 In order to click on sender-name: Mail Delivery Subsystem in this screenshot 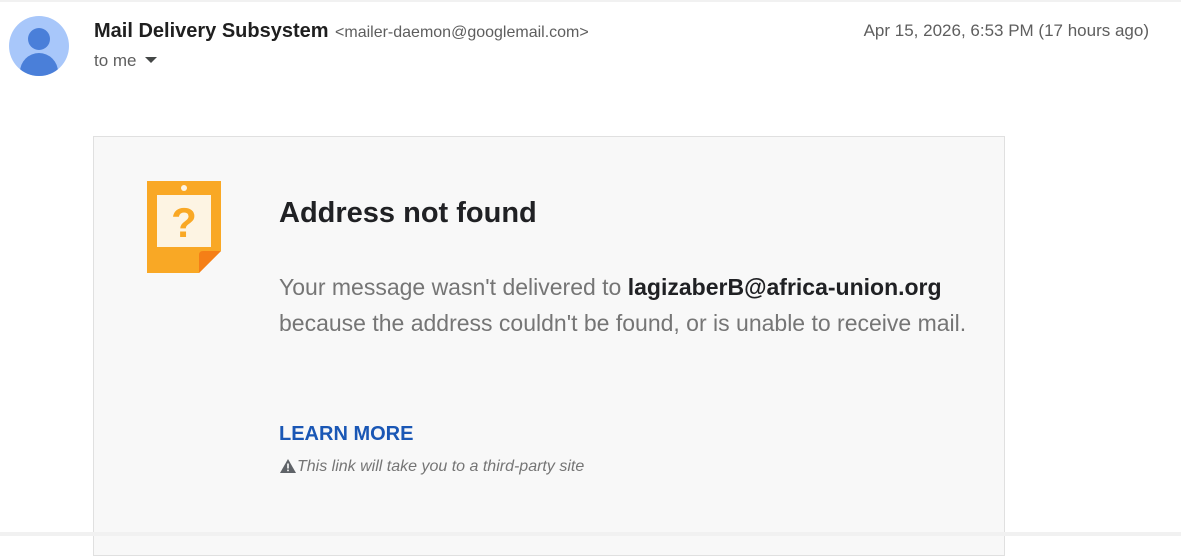, I will do `click(211, 31)`.